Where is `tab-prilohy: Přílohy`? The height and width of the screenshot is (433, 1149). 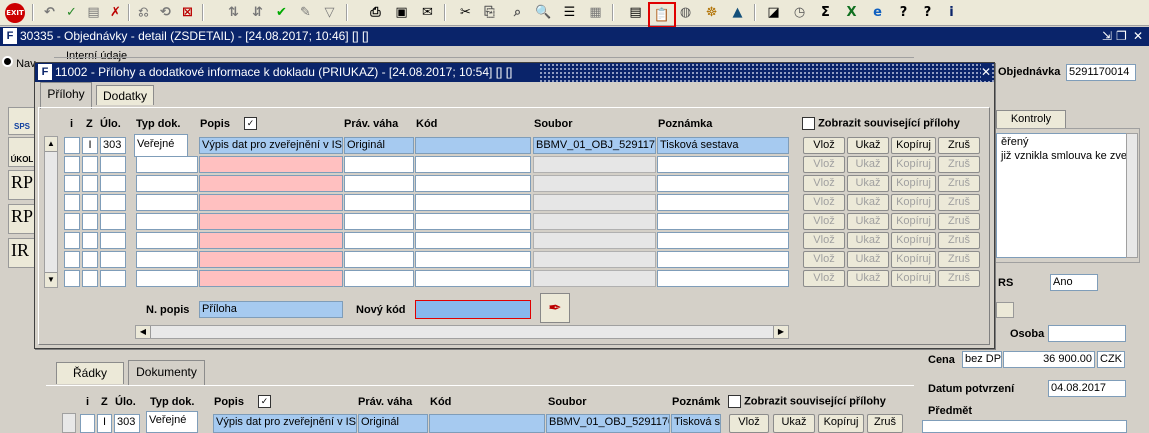
tab-prilohy: Přílohy is located at coordinates (66, 95).